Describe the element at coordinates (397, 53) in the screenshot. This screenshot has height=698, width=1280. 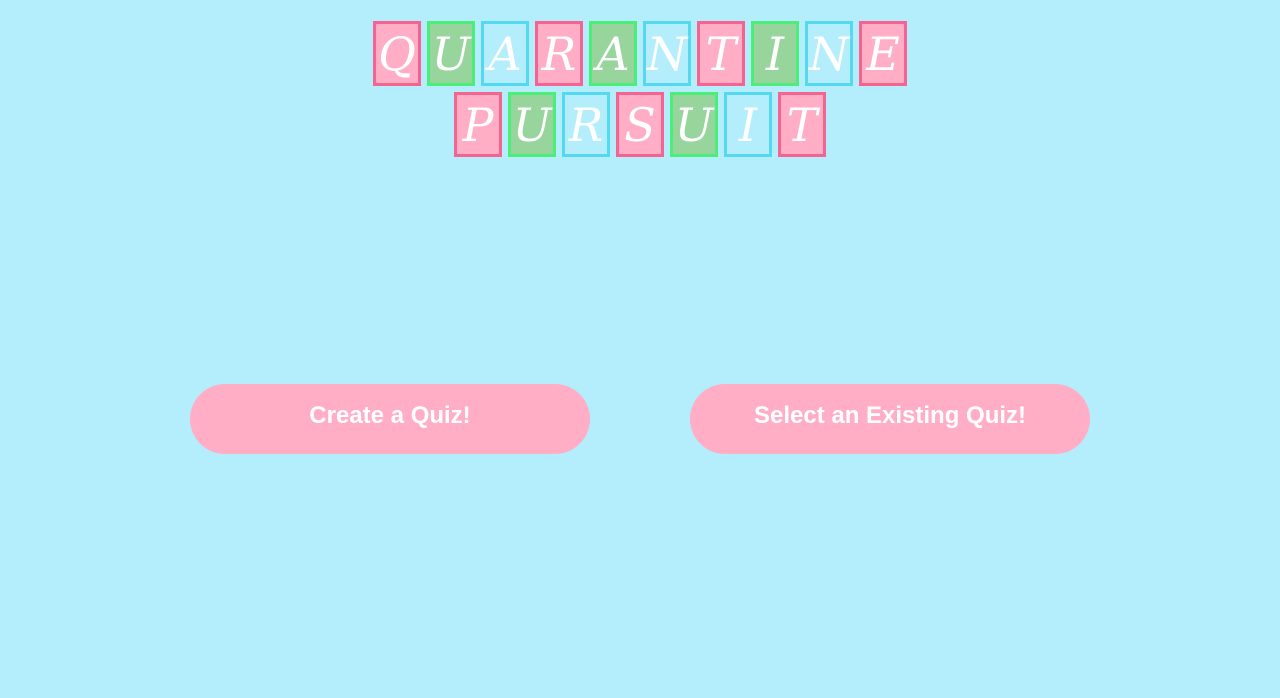
I see `title-tile: Q` at that location.